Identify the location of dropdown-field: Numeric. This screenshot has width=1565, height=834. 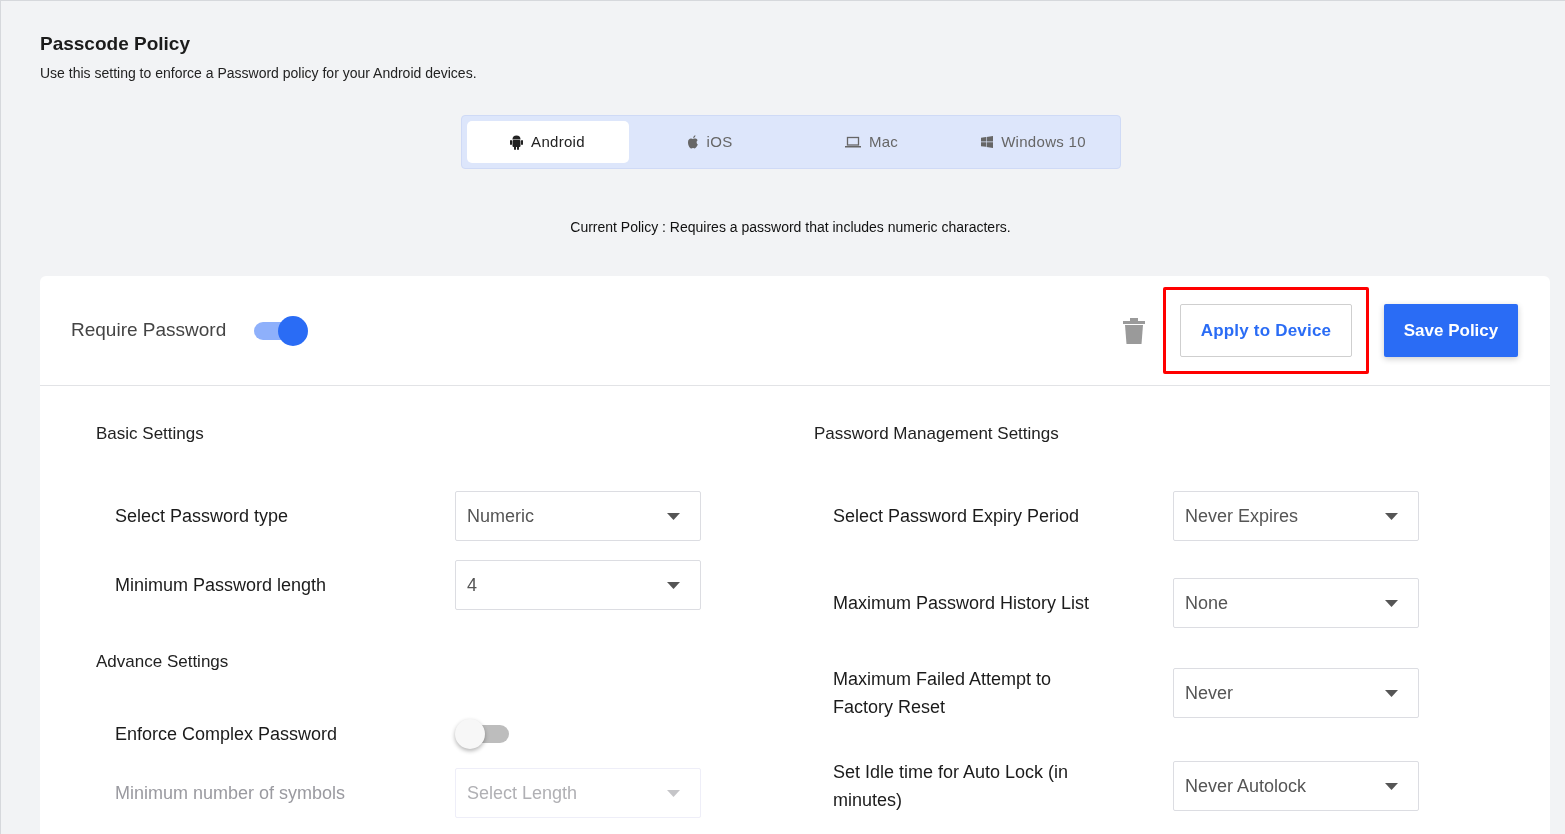
(578, 516).